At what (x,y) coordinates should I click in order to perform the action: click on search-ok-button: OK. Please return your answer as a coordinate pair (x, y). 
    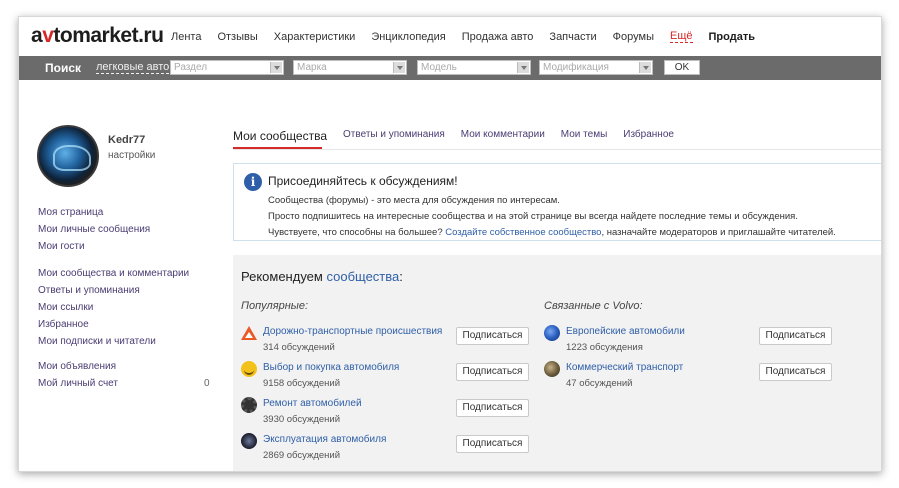
    Looking at the image, I should click on (682, 67).